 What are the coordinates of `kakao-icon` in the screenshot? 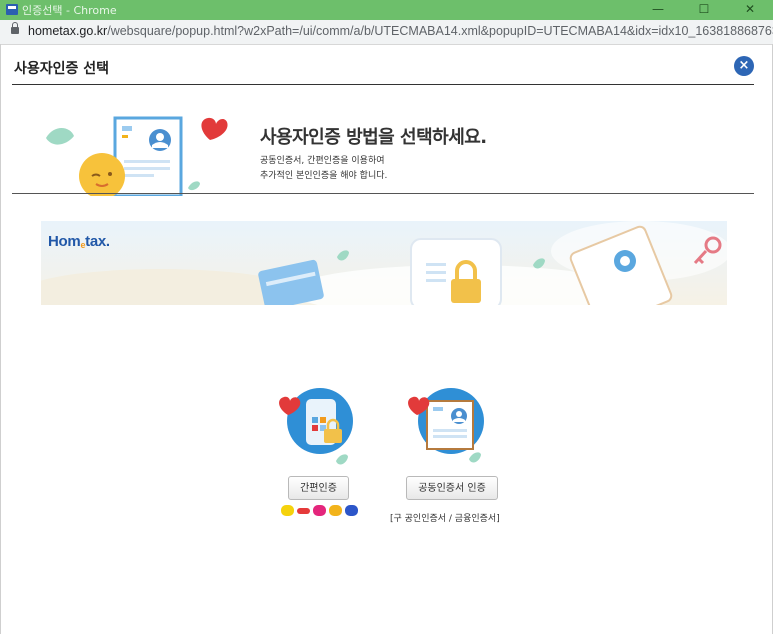 It's located at (287, 510).